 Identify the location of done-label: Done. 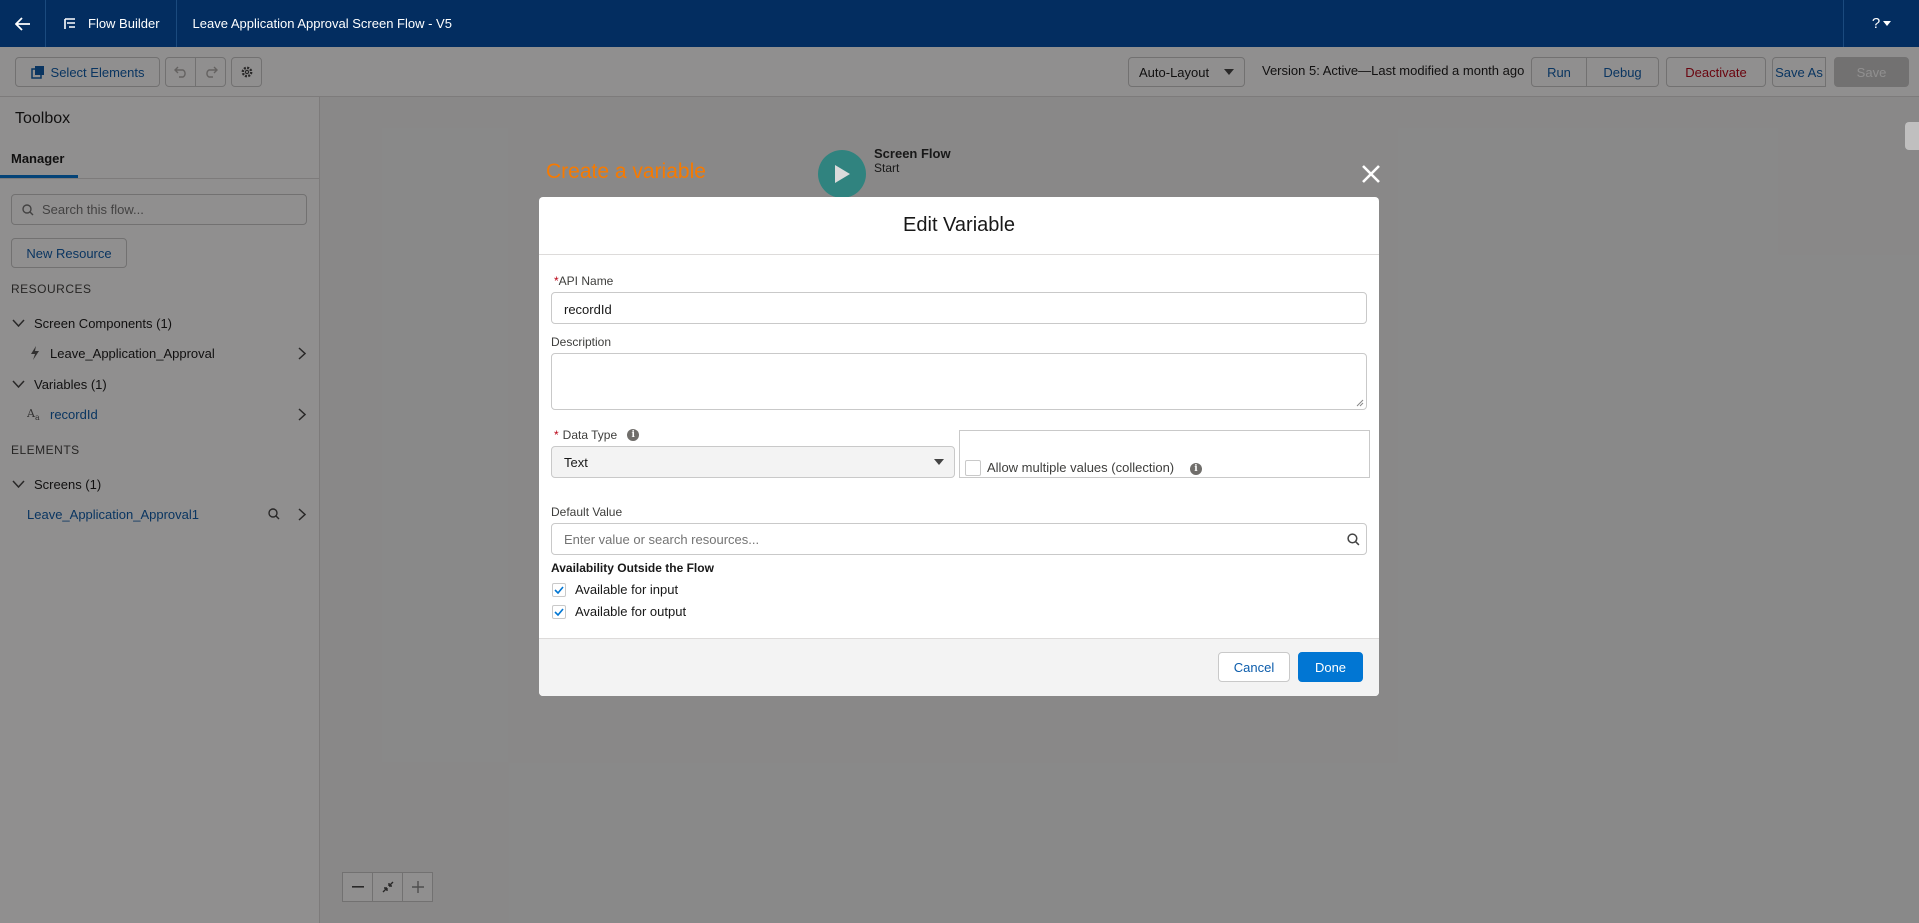
(1330, 667).